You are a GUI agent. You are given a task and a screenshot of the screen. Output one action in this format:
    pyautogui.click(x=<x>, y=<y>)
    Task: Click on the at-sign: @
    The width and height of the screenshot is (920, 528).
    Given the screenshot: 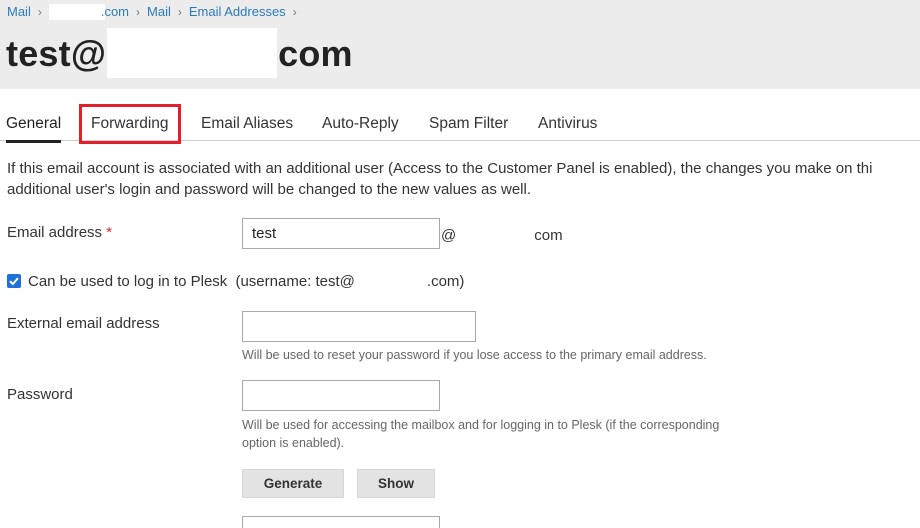 What is the action you would take?
    pyautogui.click(x=449, y=235)
    